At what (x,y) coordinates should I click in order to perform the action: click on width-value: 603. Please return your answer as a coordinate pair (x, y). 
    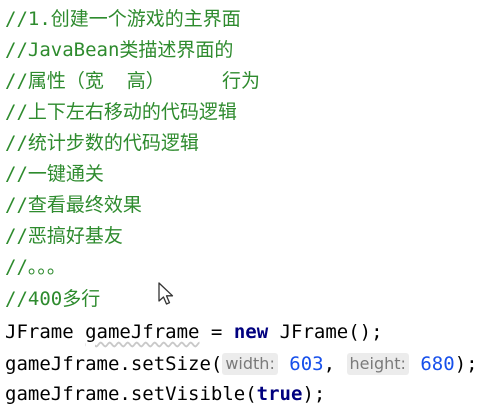
    Looking at the image, I should click on (306, 364).